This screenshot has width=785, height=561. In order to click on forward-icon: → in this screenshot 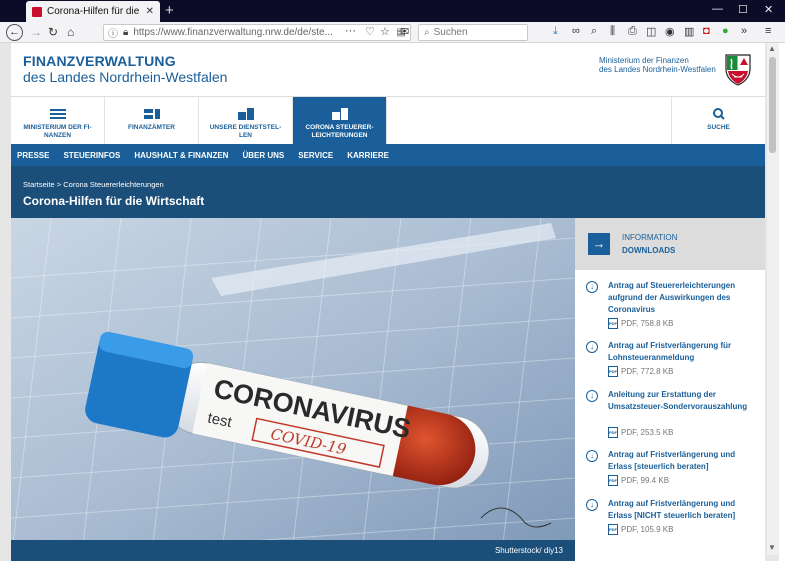, I will do `click(36, 32)`.